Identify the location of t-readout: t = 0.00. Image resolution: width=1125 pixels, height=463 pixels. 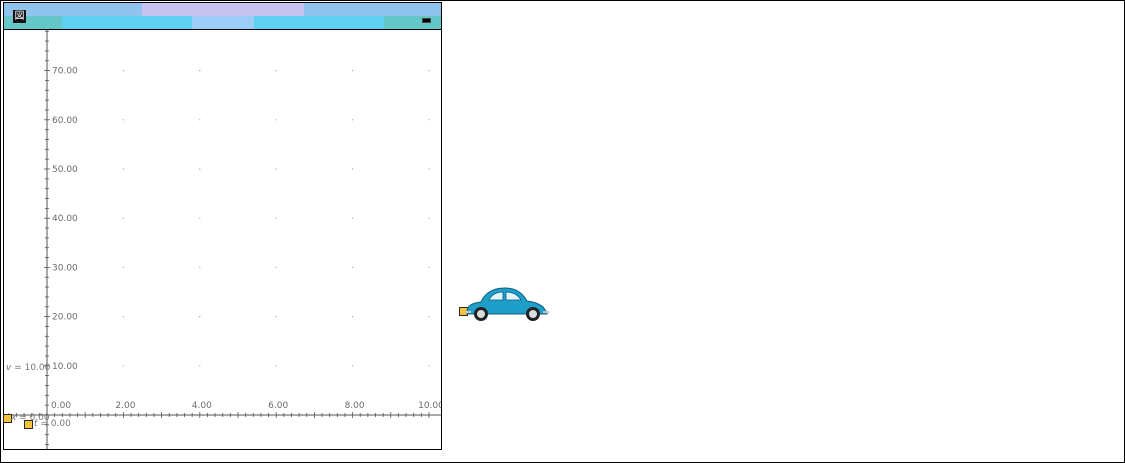
(52, 424).